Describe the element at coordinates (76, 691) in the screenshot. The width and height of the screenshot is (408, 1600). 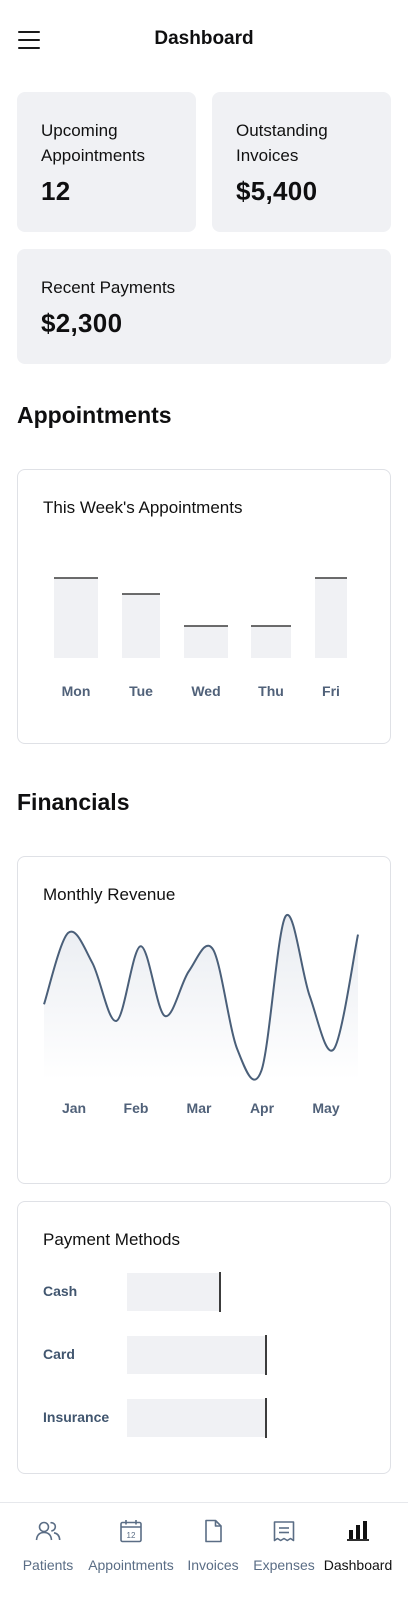
I see `x-tick-label: Mon` at that location.